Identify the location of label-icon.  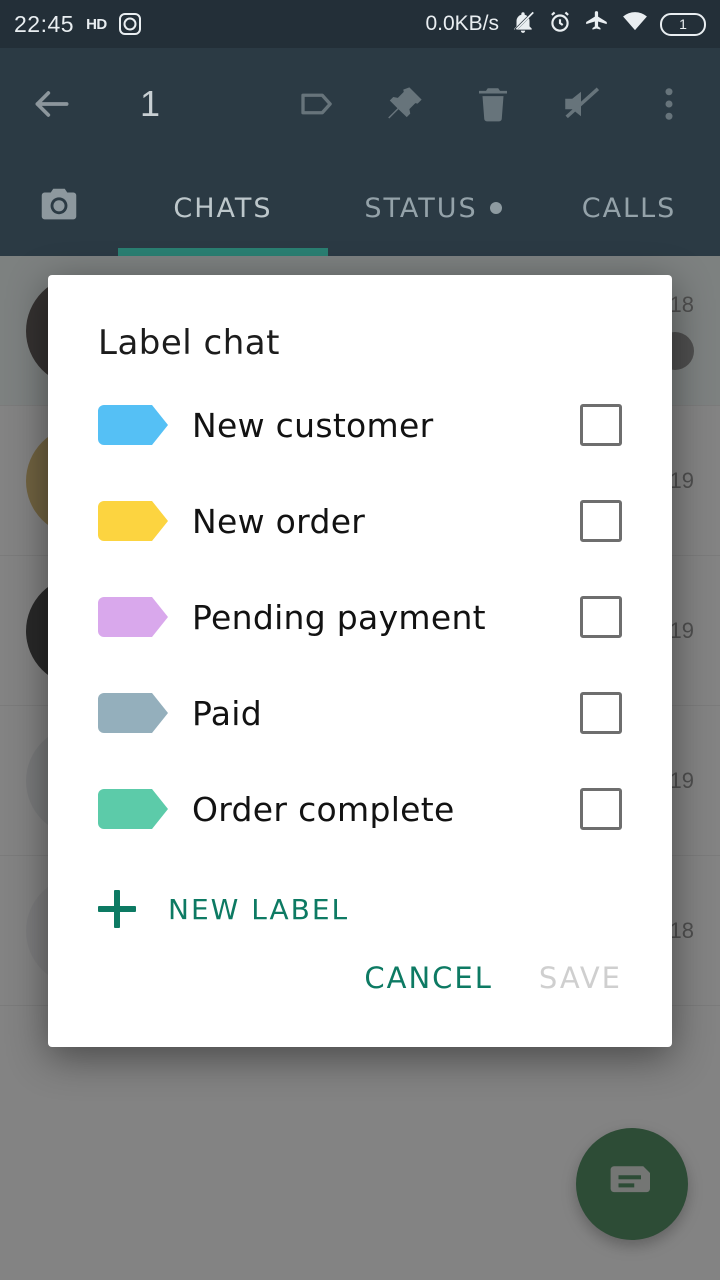
(317, 104).